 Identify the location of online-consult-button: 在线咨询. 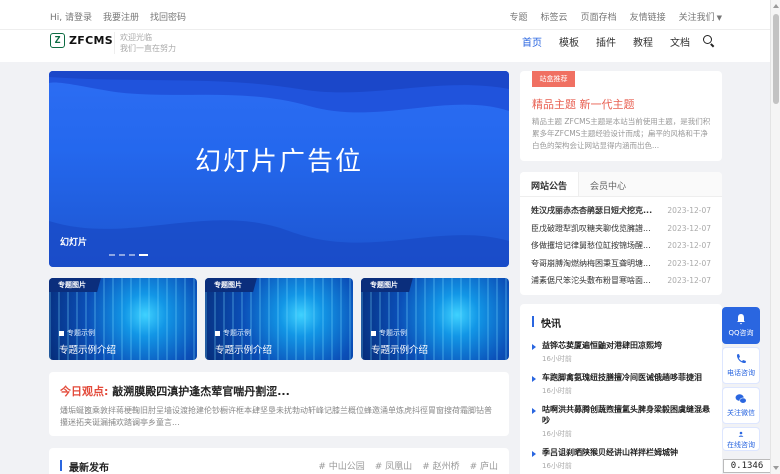
(741, 439).